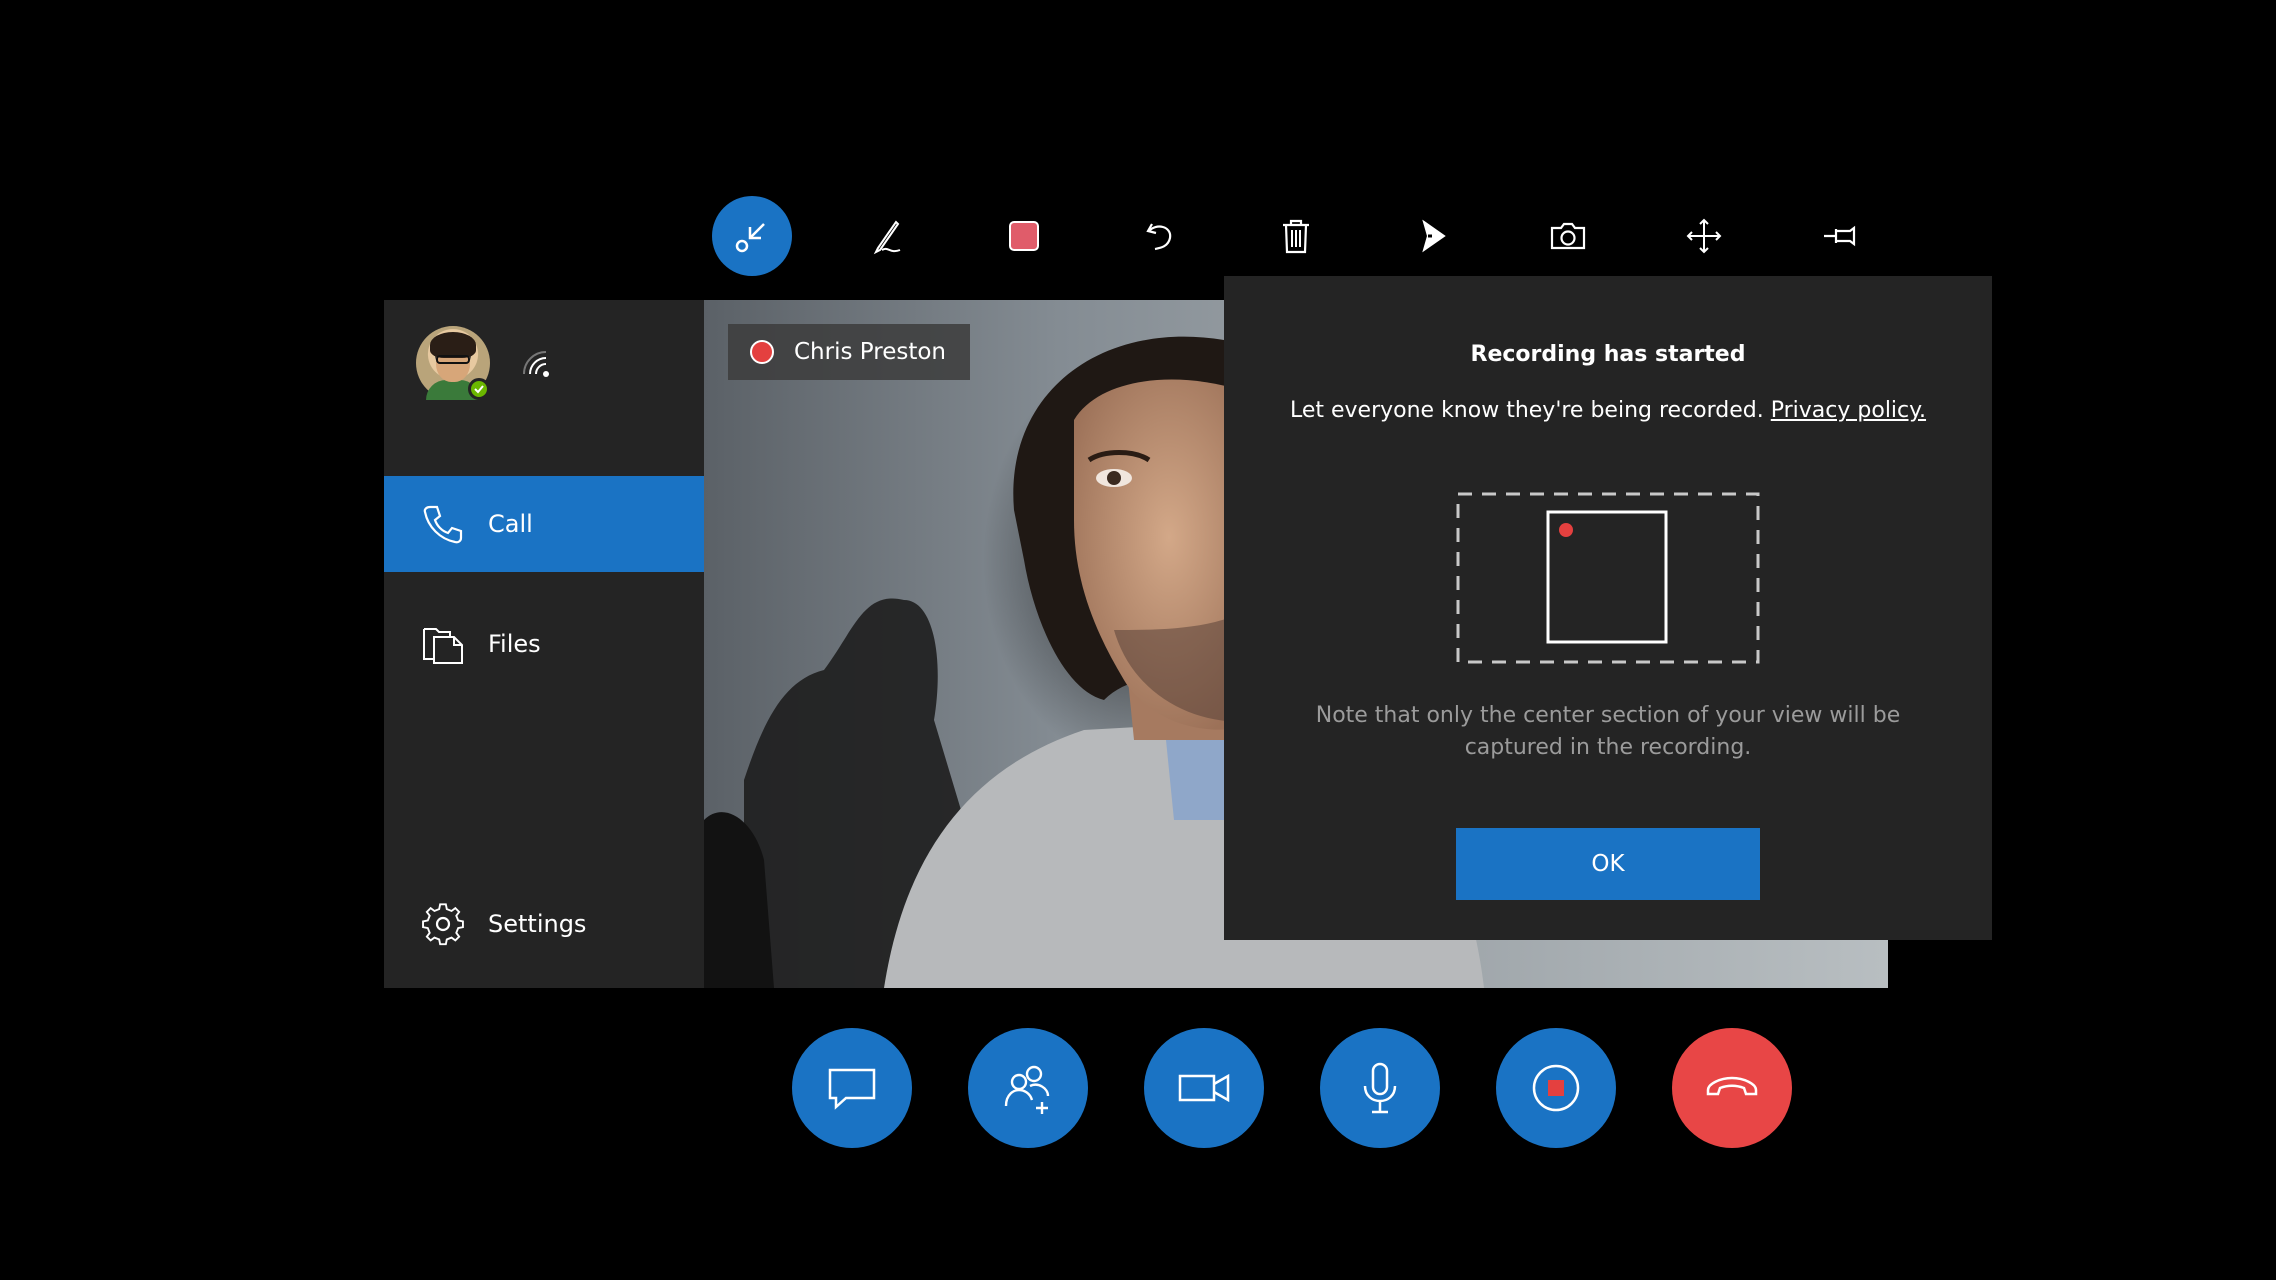 This screenshot has width=2276, height=1280. Describe the element at coordinates (1848, 410) in the screenshot. I see `privacy-policy-link: Privacy policy.` at that location.